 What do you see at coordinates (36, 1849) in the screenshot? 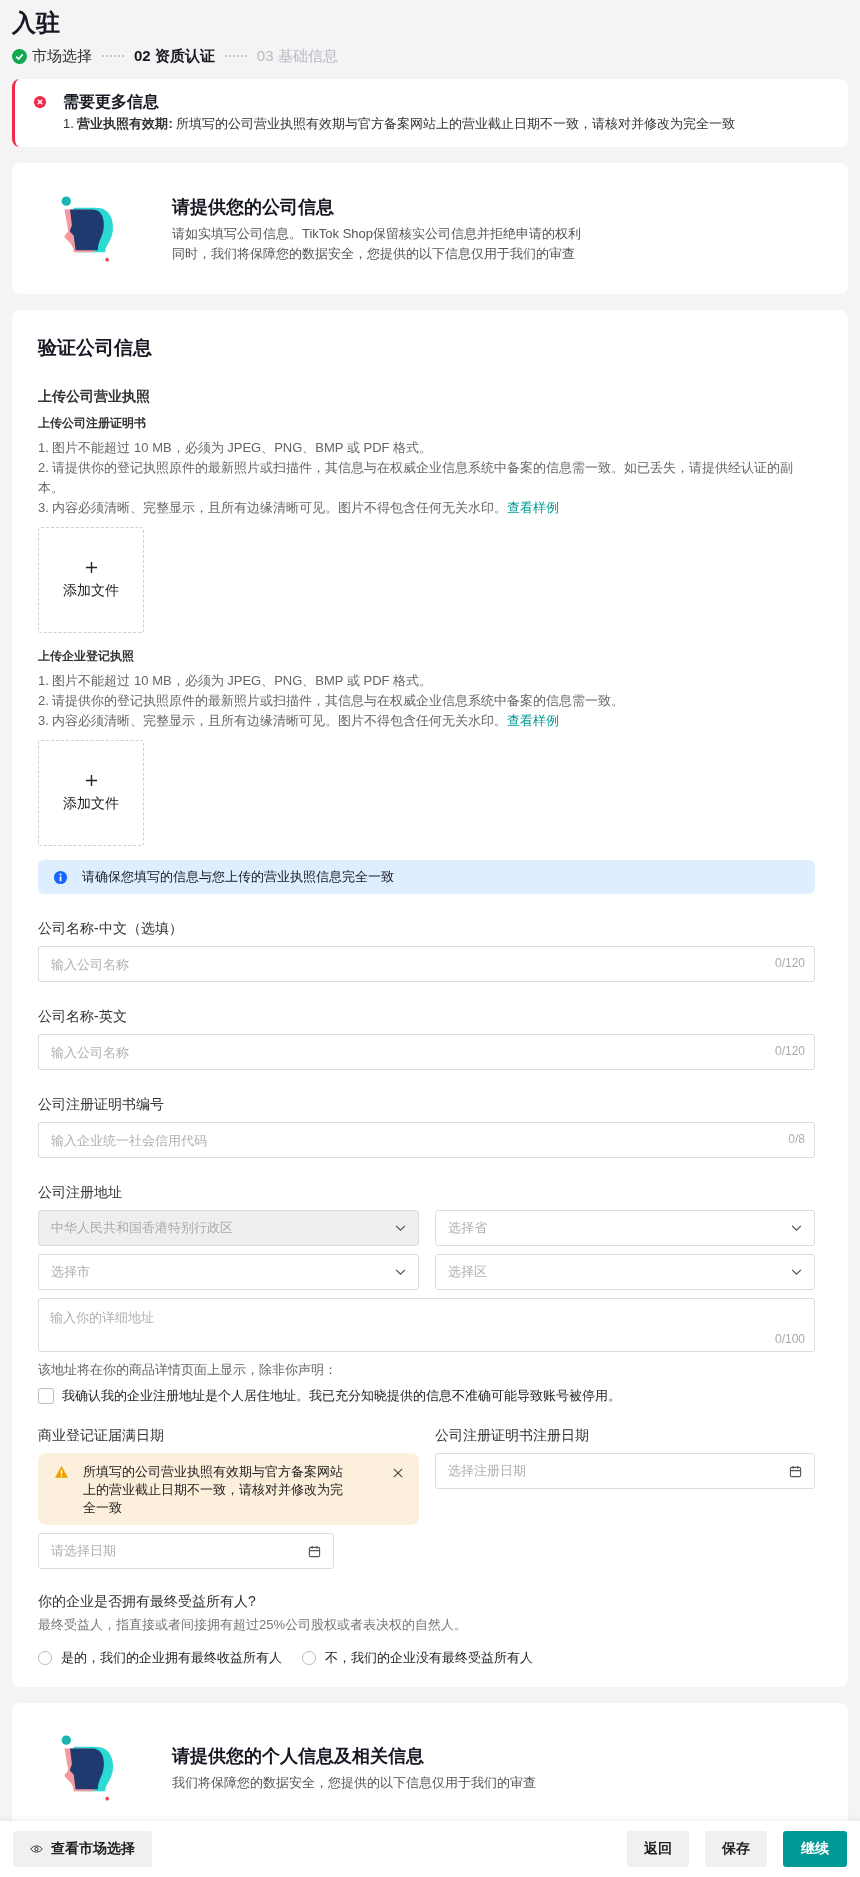
I see `eye-icon` at bounding box center [36, 1849].